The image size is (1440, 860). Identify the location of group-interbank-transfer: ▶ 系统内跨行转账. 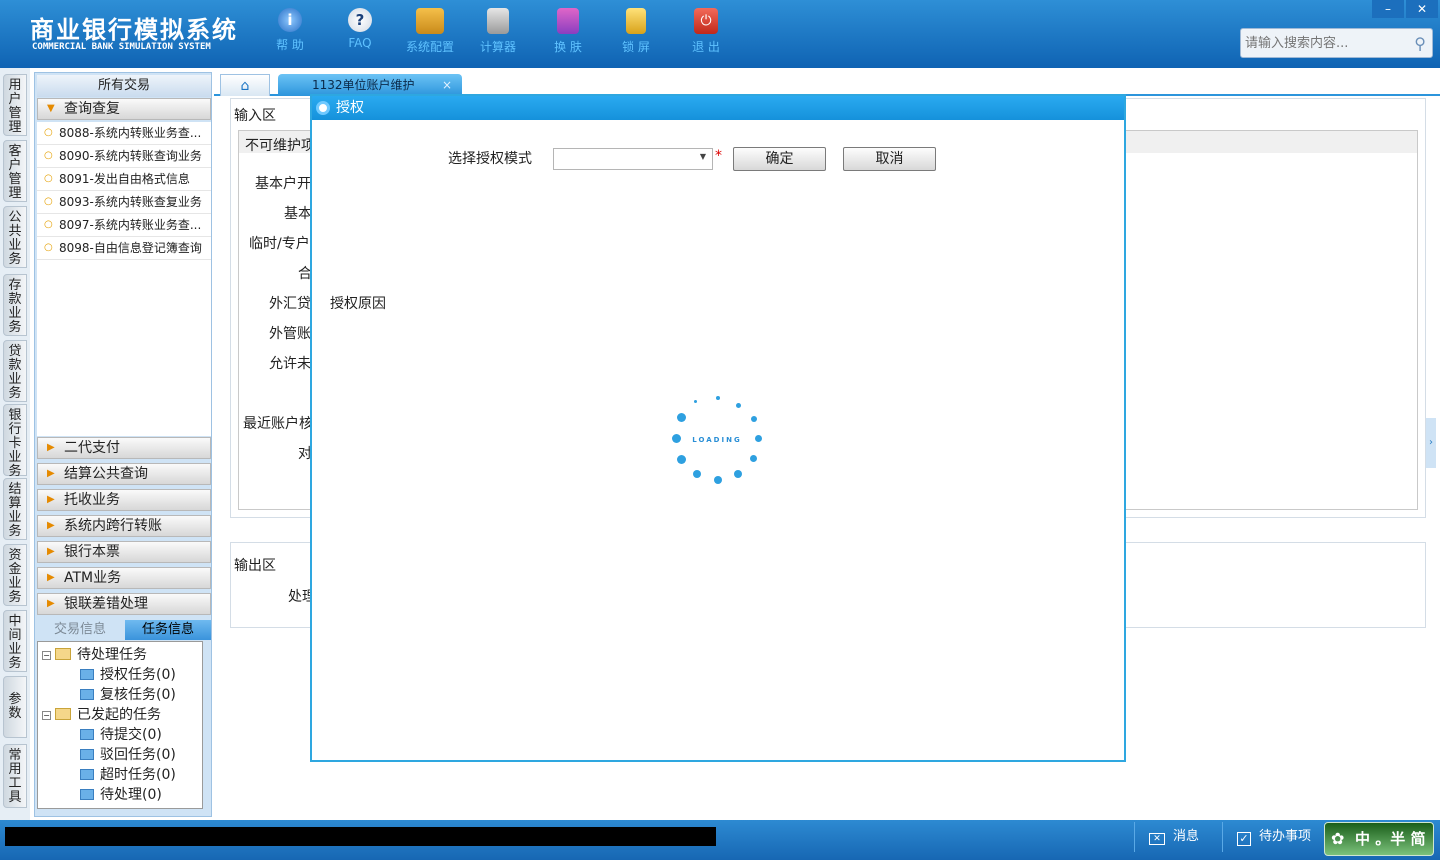
(124, 526).